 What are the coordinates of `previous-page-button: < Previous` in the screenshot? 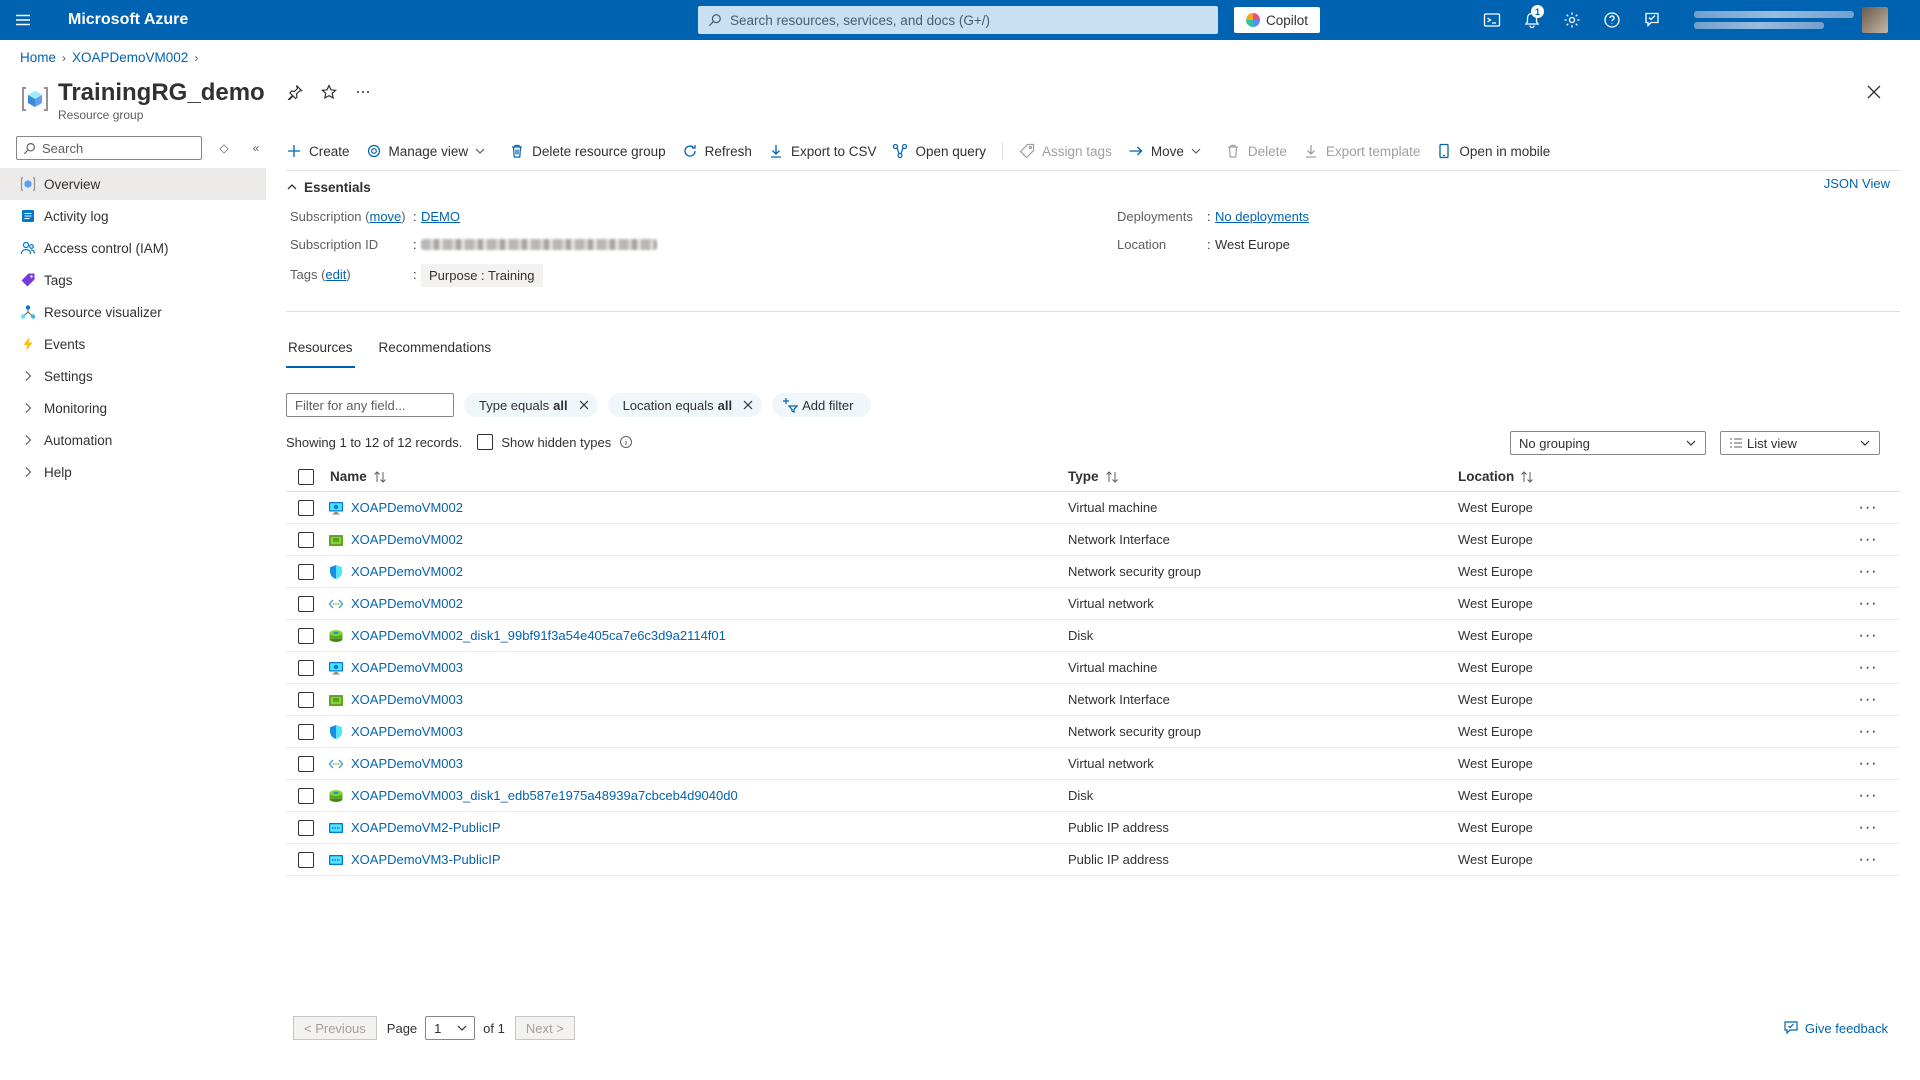 It's located at (335, 1028).